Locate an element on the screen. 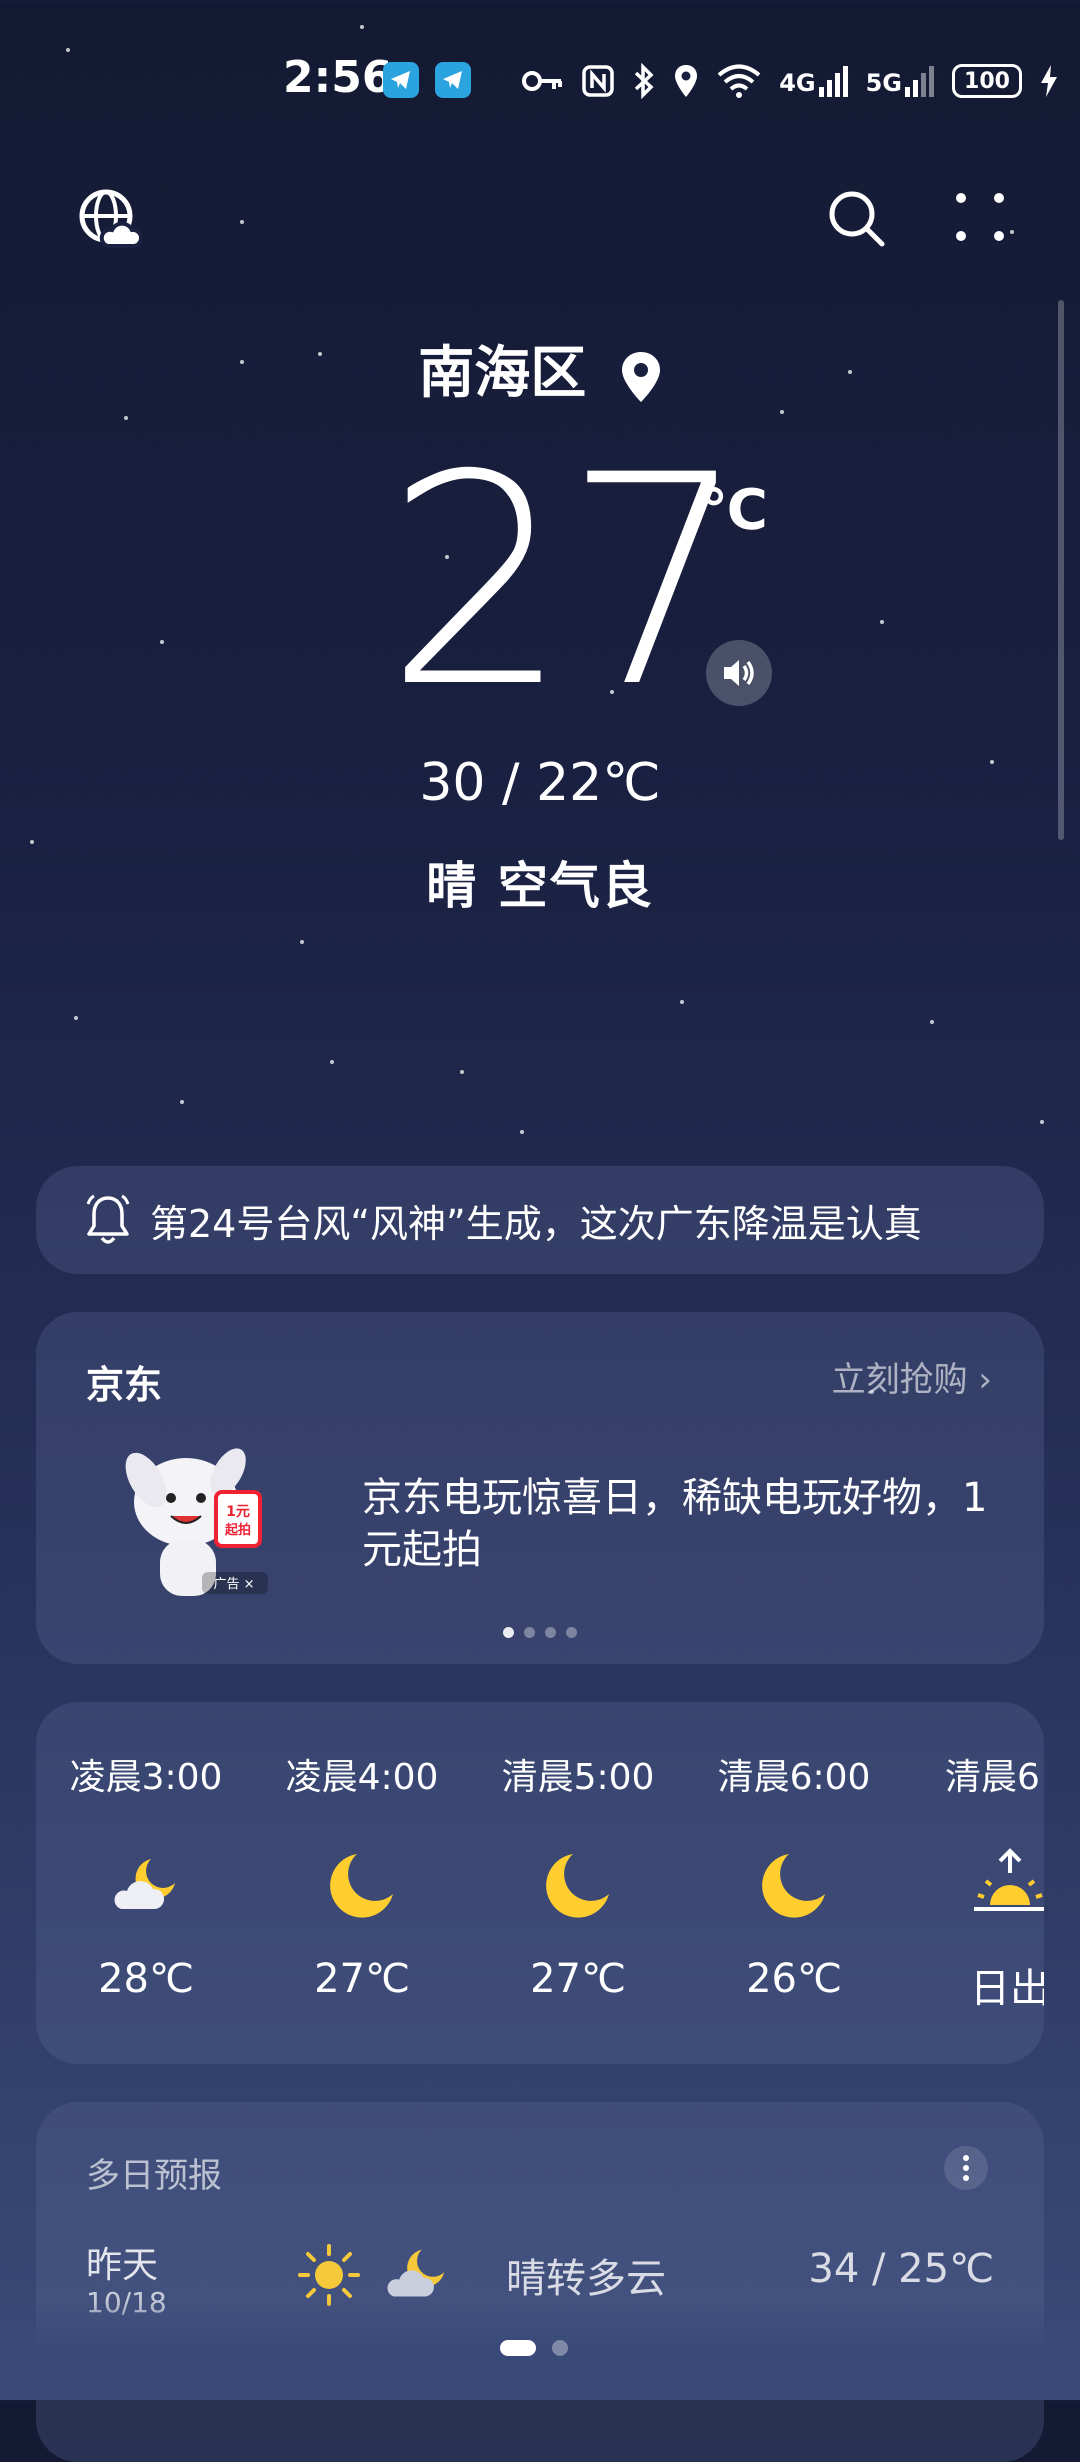 Image resolution: width=1080 pixels, height=2462 pixels. svg-text: 广告 × is located at coordinates (233, 1584).